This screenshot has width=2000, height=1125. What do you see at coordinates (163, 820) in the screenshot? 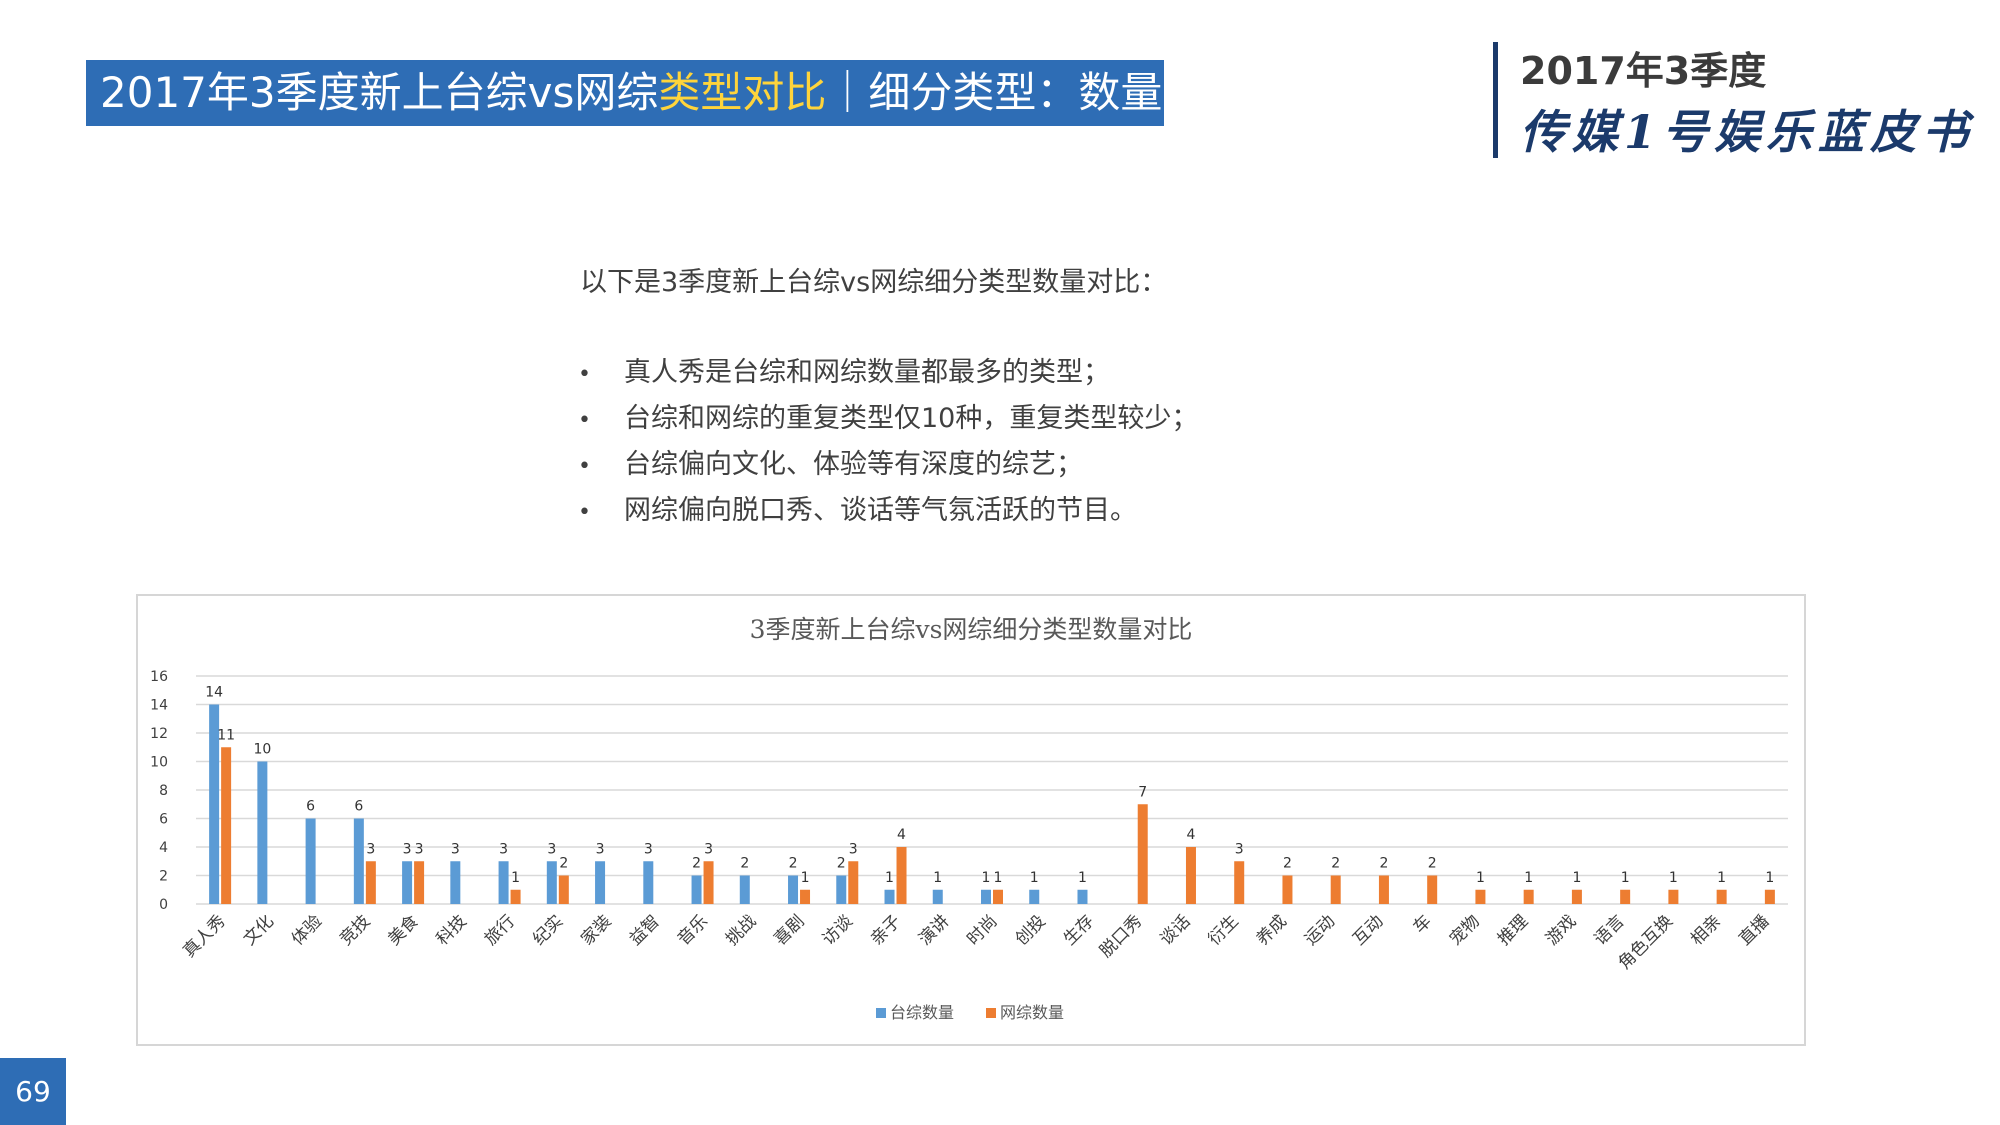
I see `y-tick-label: 6` at bounding box center [163, 820].